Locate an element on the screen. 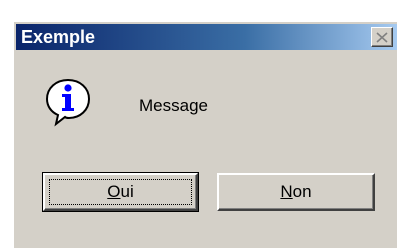 The image size is (397, 248). title-bar: Exemple is located at coordinates (206, 37).